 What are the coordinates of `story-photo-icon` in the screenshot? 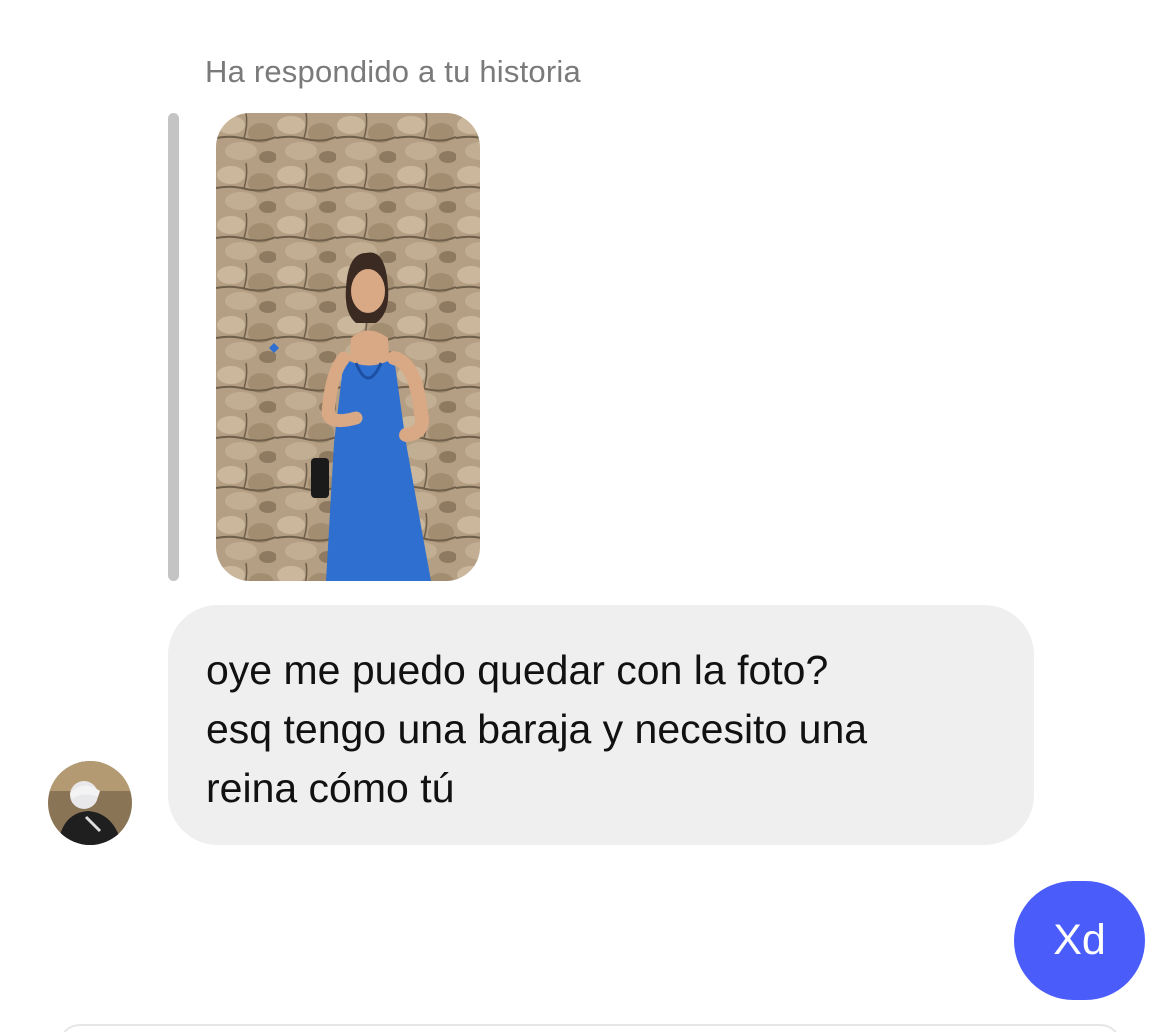 It's located at (348, 347).